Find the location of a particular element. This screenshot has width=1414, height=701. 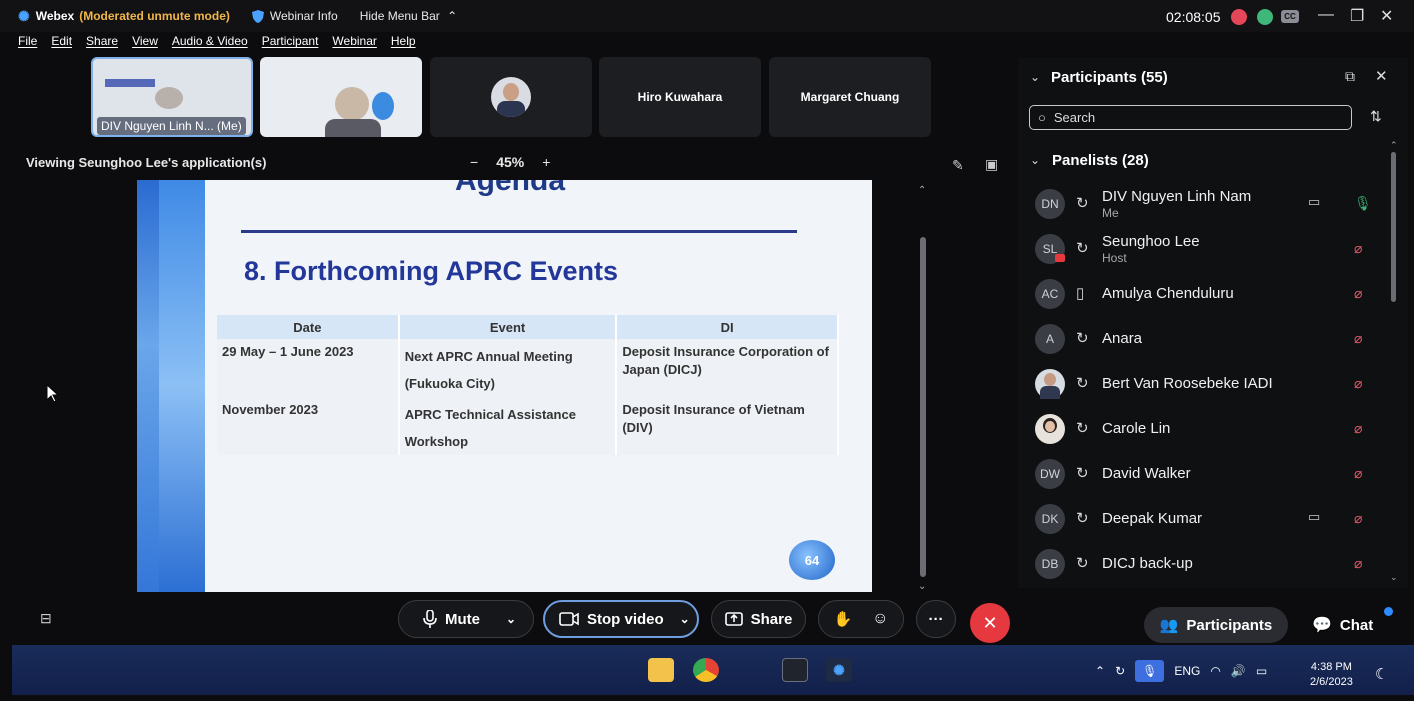

participant-name: Seunghoo Lee is located at coordinates (1151, 241).